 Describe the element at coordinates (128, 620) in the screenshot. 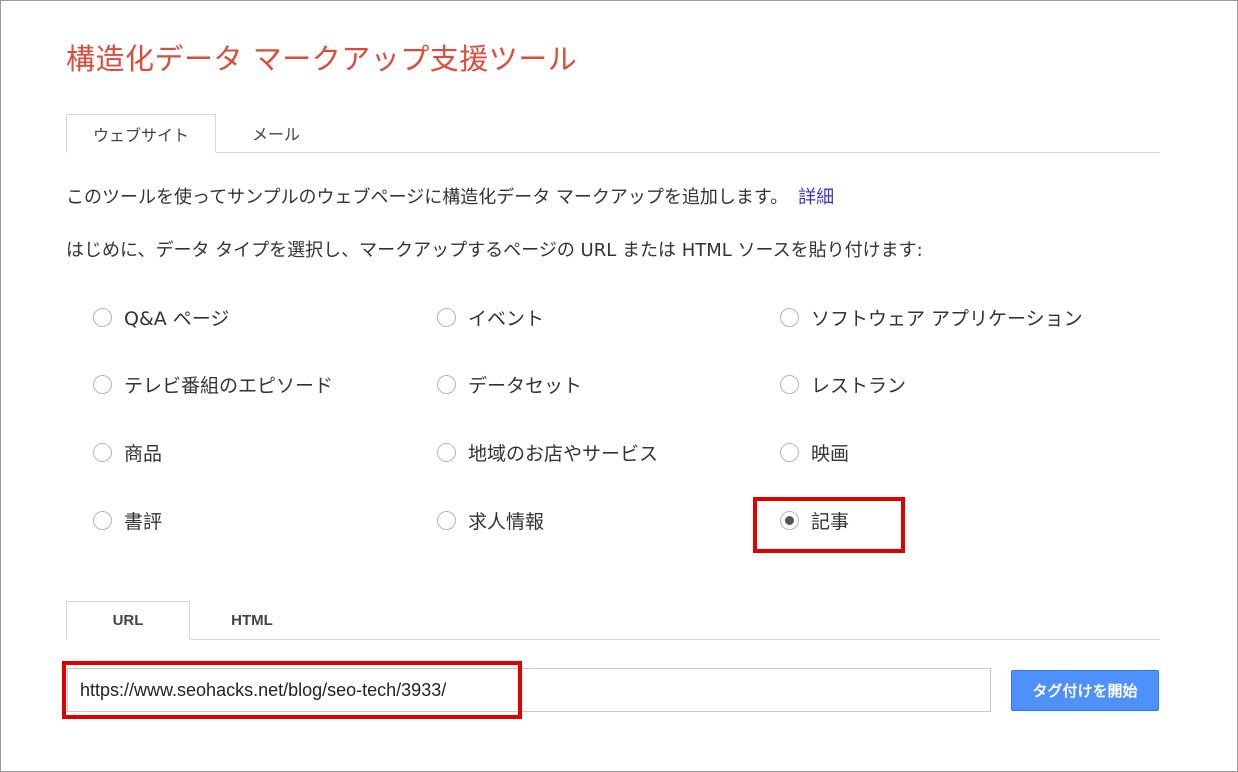

I see `tab-url: URL` at that location.